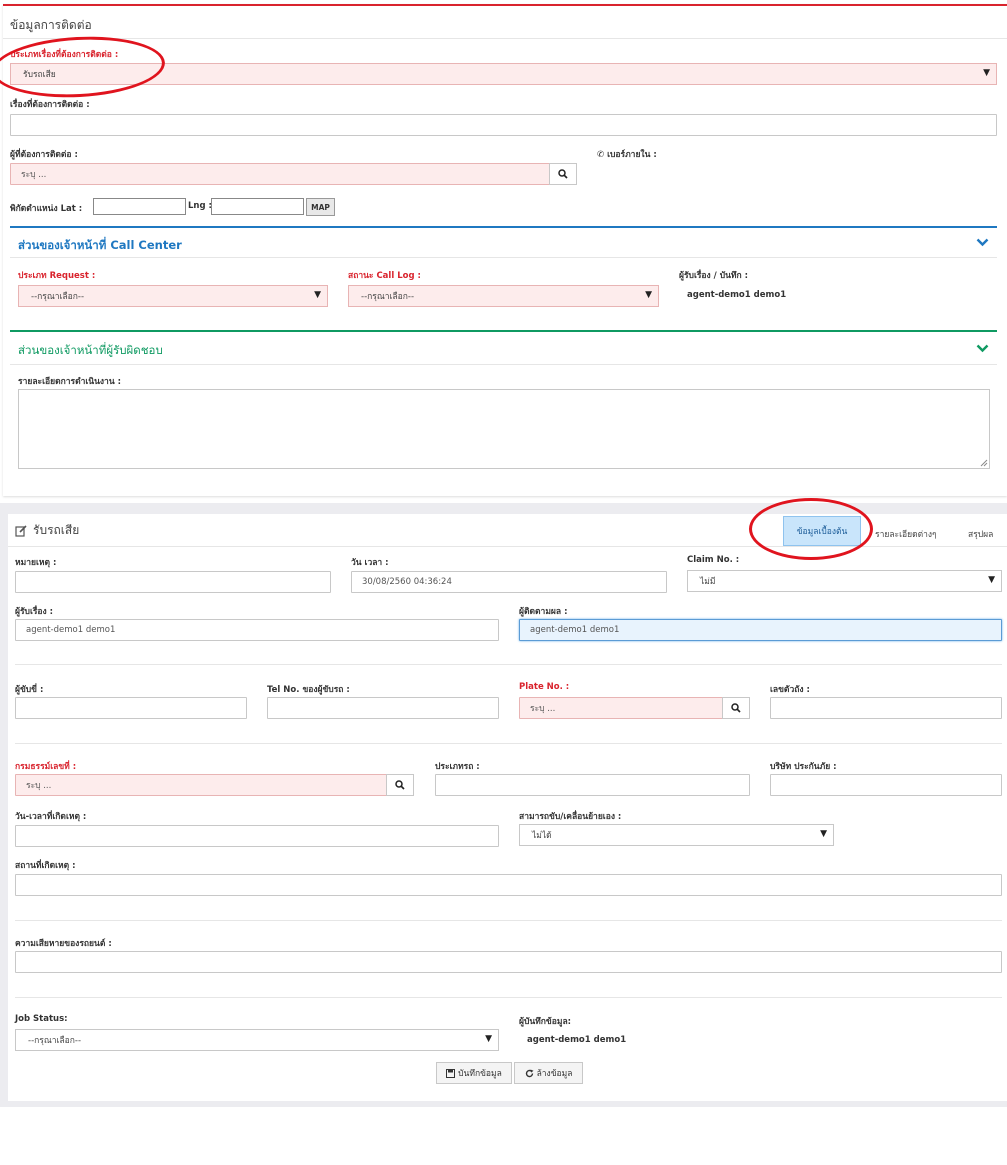 The image size is (1007, 1165). What do you see at coordinates (509, 582) in the screenshot?
I see `datetime-input: 30/08/2560 04:36:24` at bounding box center [509, 582].